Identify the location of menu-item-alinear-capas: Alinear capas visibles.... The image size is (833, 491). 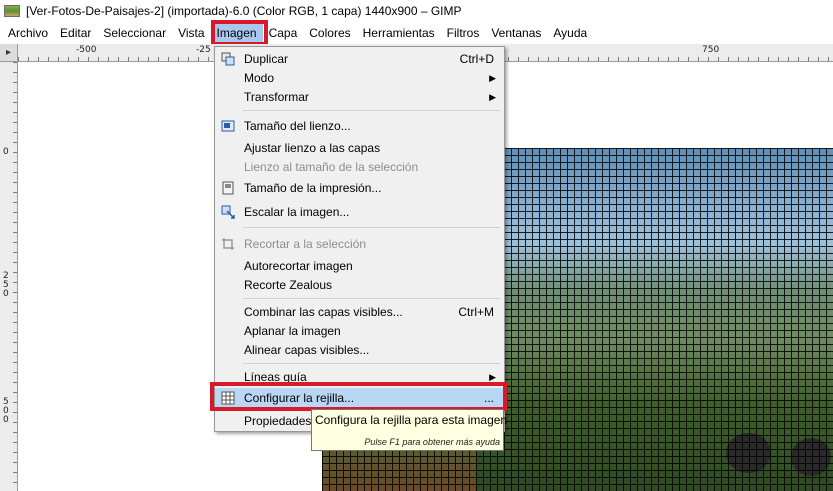
(359, 350).